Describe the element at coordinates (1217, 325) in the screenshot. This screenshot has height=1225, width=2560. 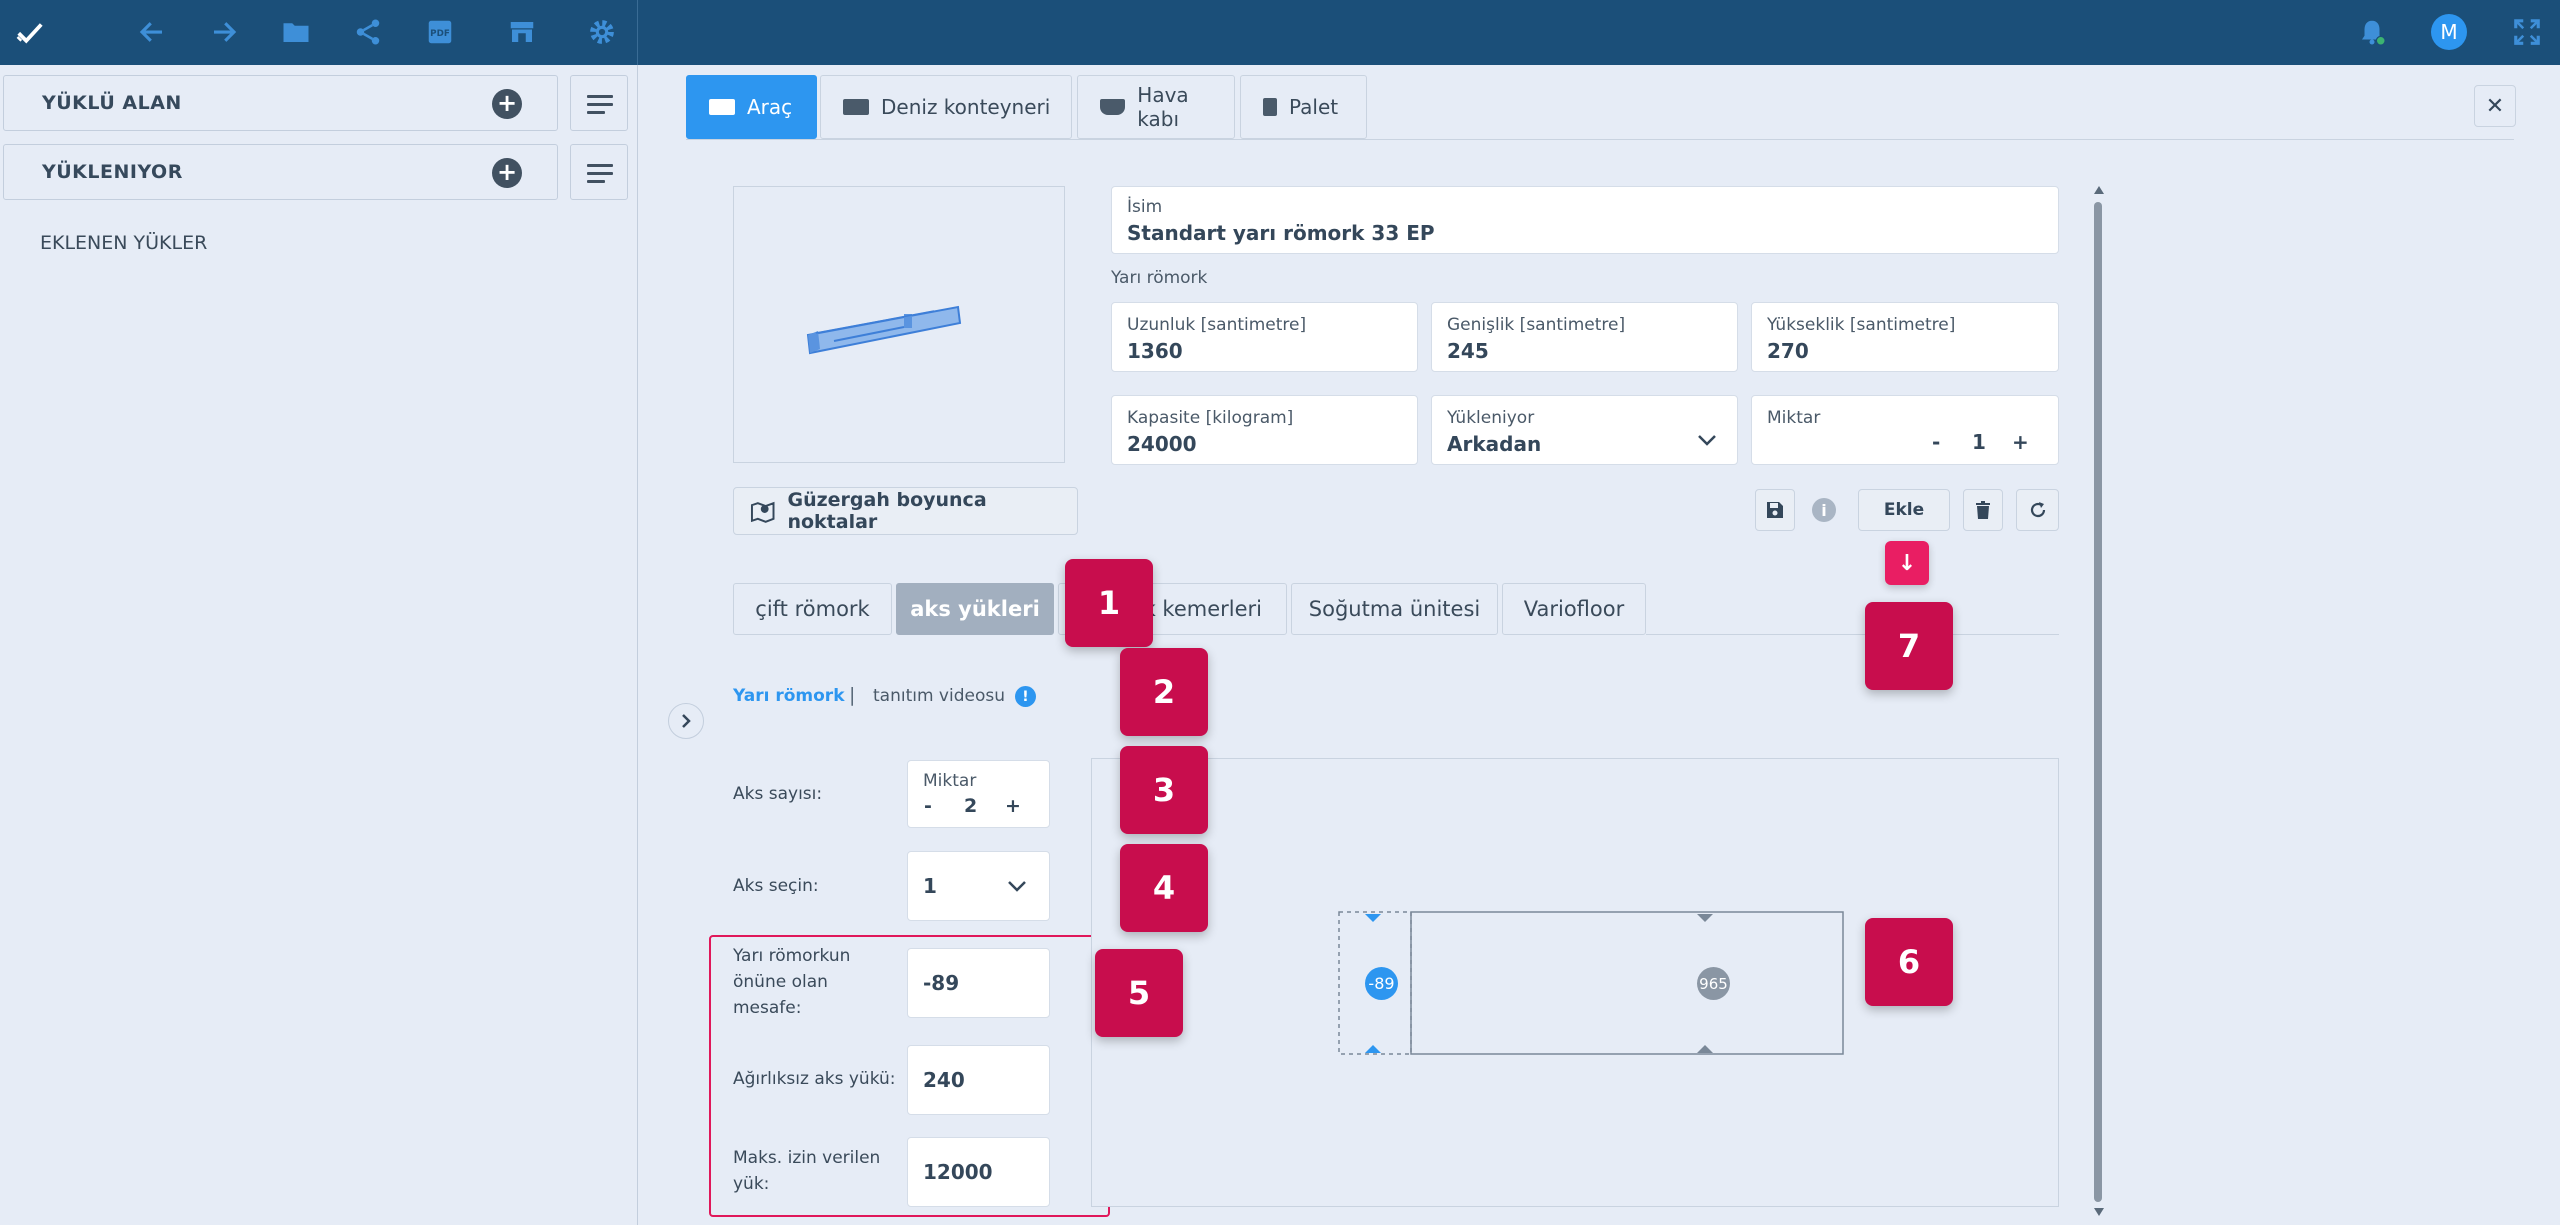
I see `length-label: Uzunluk [santimetre]` at that location.